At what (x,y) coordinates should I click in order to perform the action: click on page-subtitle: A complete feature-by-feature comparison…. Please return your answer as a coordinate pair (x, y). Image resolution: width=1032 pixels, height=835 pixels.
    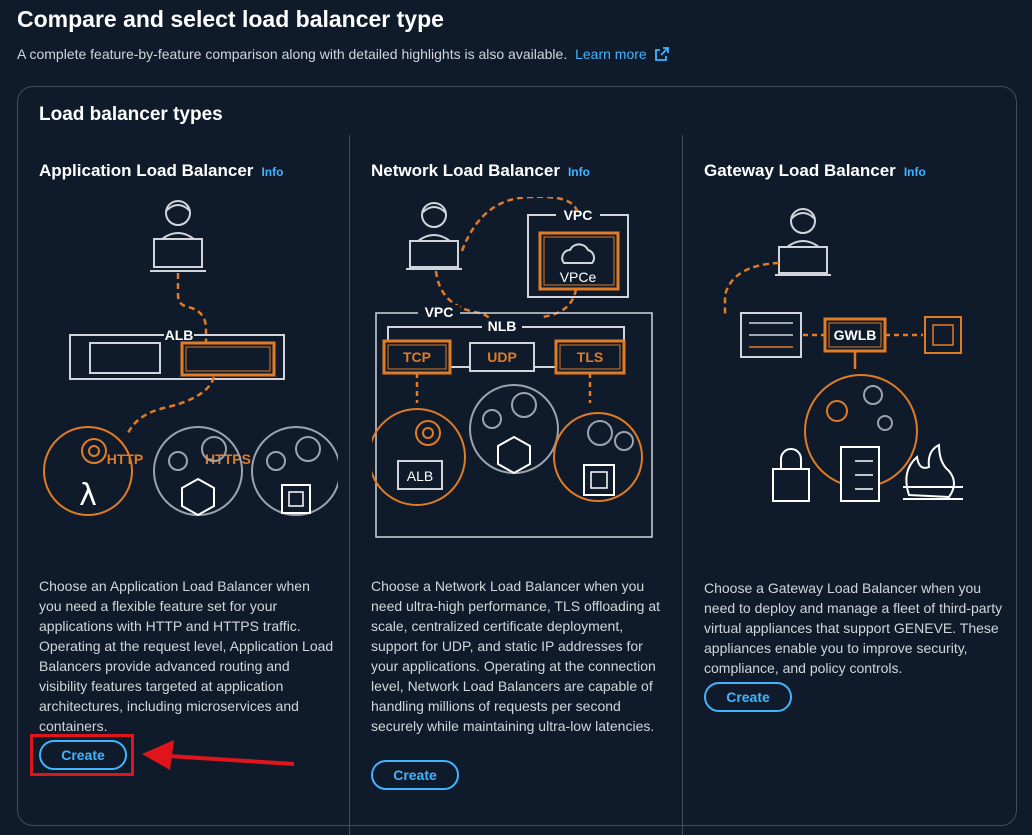
    Looking at the image, I should click on (343, 54).